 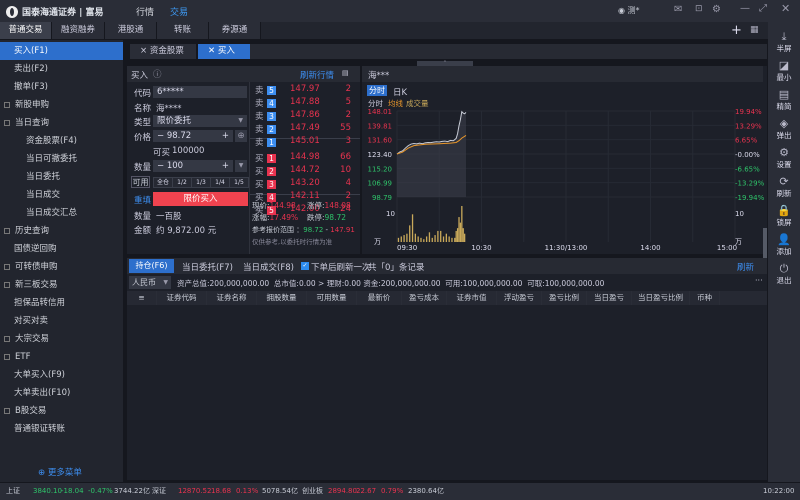 What do you see at coordinates (183, 30) in the screenshot?
I see `tab-transfer: 转账` at bounding box center [183, 30].